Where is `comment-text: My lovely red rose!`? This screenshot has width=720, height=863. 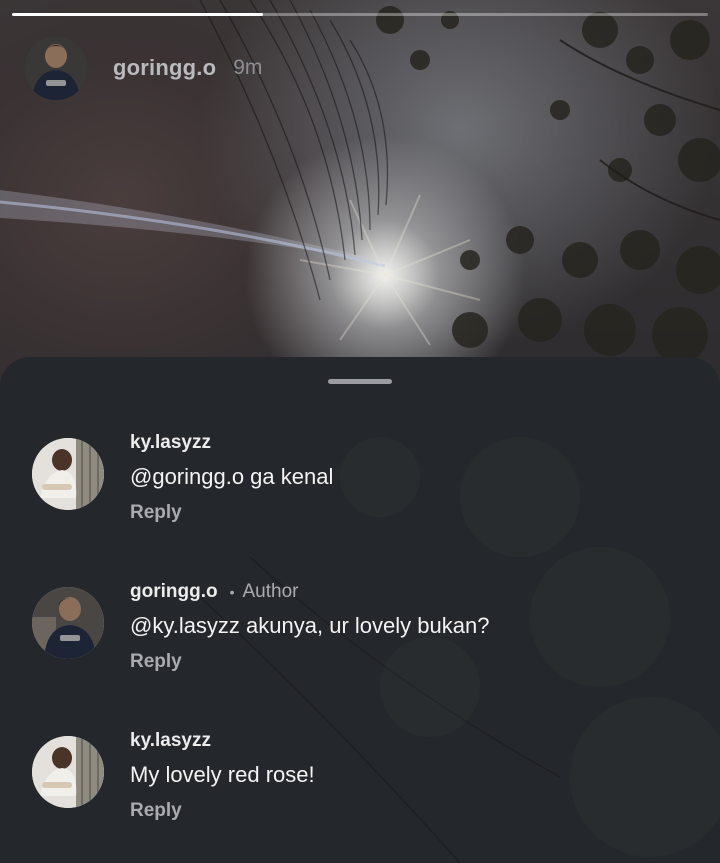 comment-text: My lovely red rose! is located at coordinates (222, 774).